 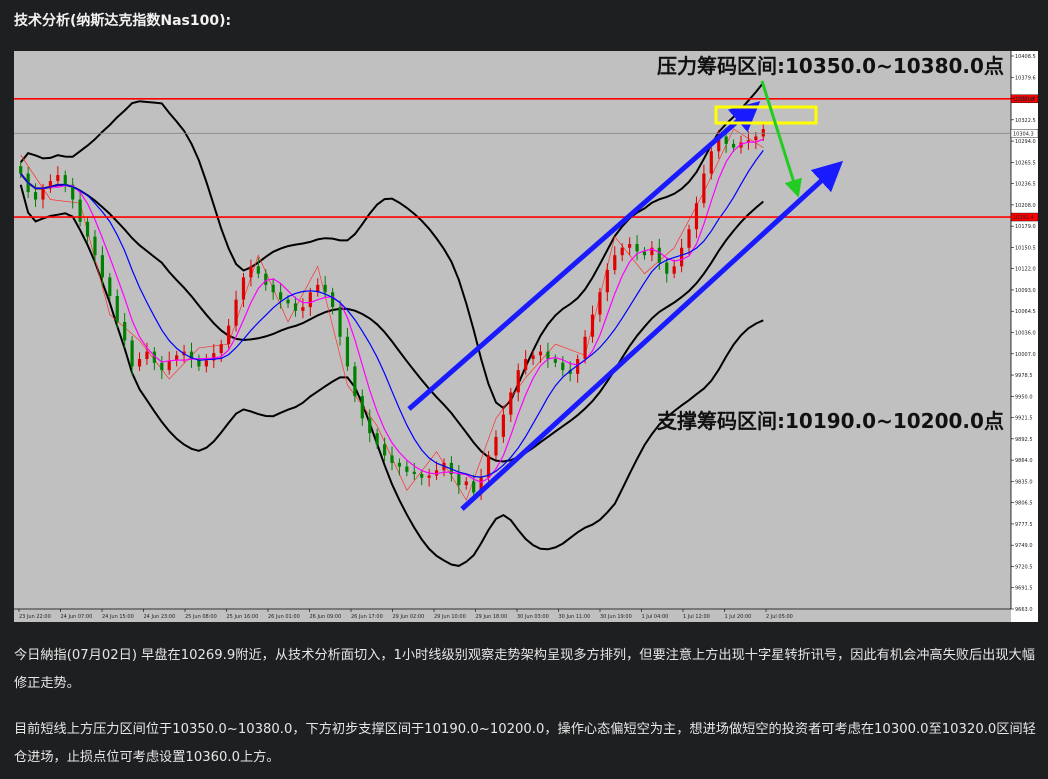 What do you see at coordinates (1024, 376) in the screenshot?
I see `y-tick-label: 9978.5` at bounding box center [1024, 376].